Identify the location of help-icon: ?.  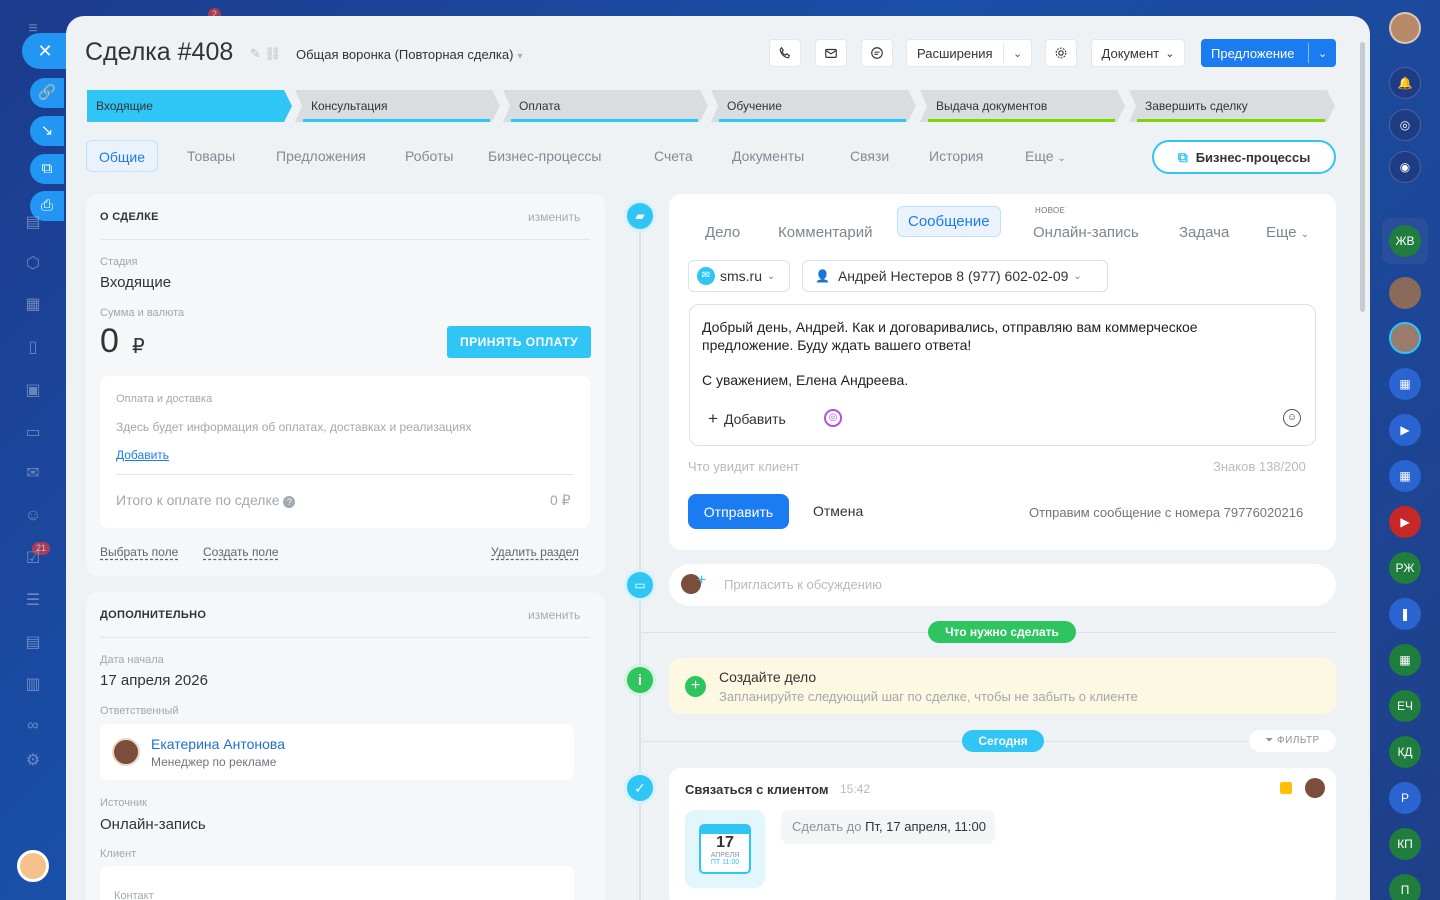
(289, 502).